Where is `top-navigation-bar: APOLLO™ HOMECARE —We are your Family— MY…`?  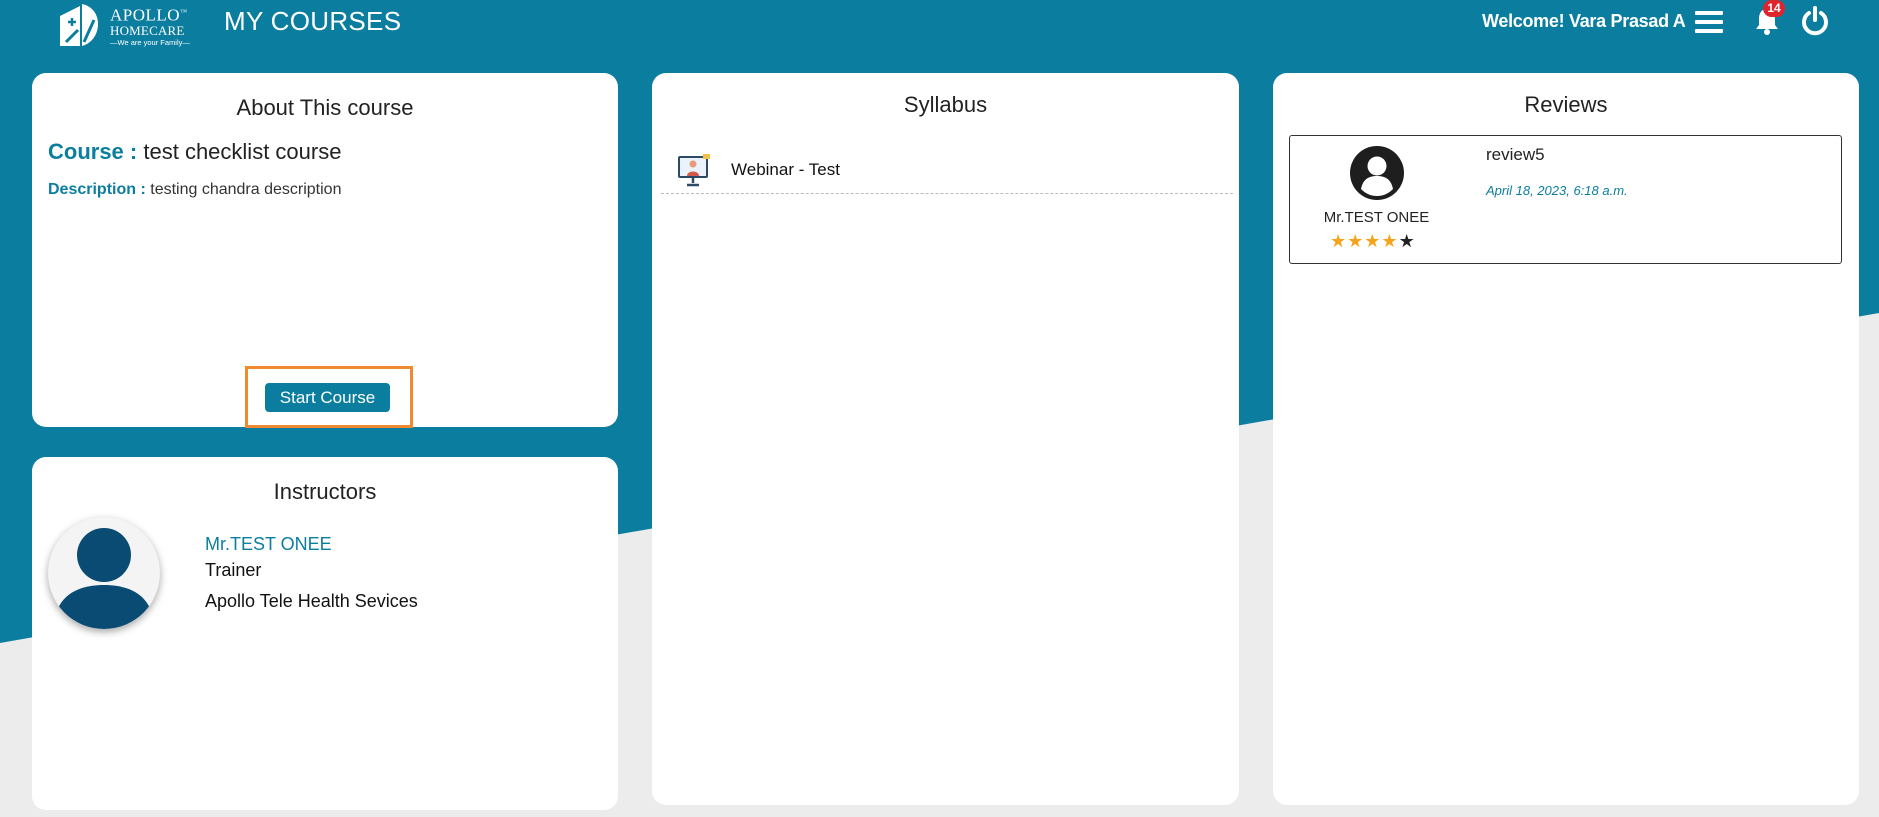 top-navigation-bar: APOLLO™ HOMECARE —We are your Family— MY… is located at coordinates (939, 30).